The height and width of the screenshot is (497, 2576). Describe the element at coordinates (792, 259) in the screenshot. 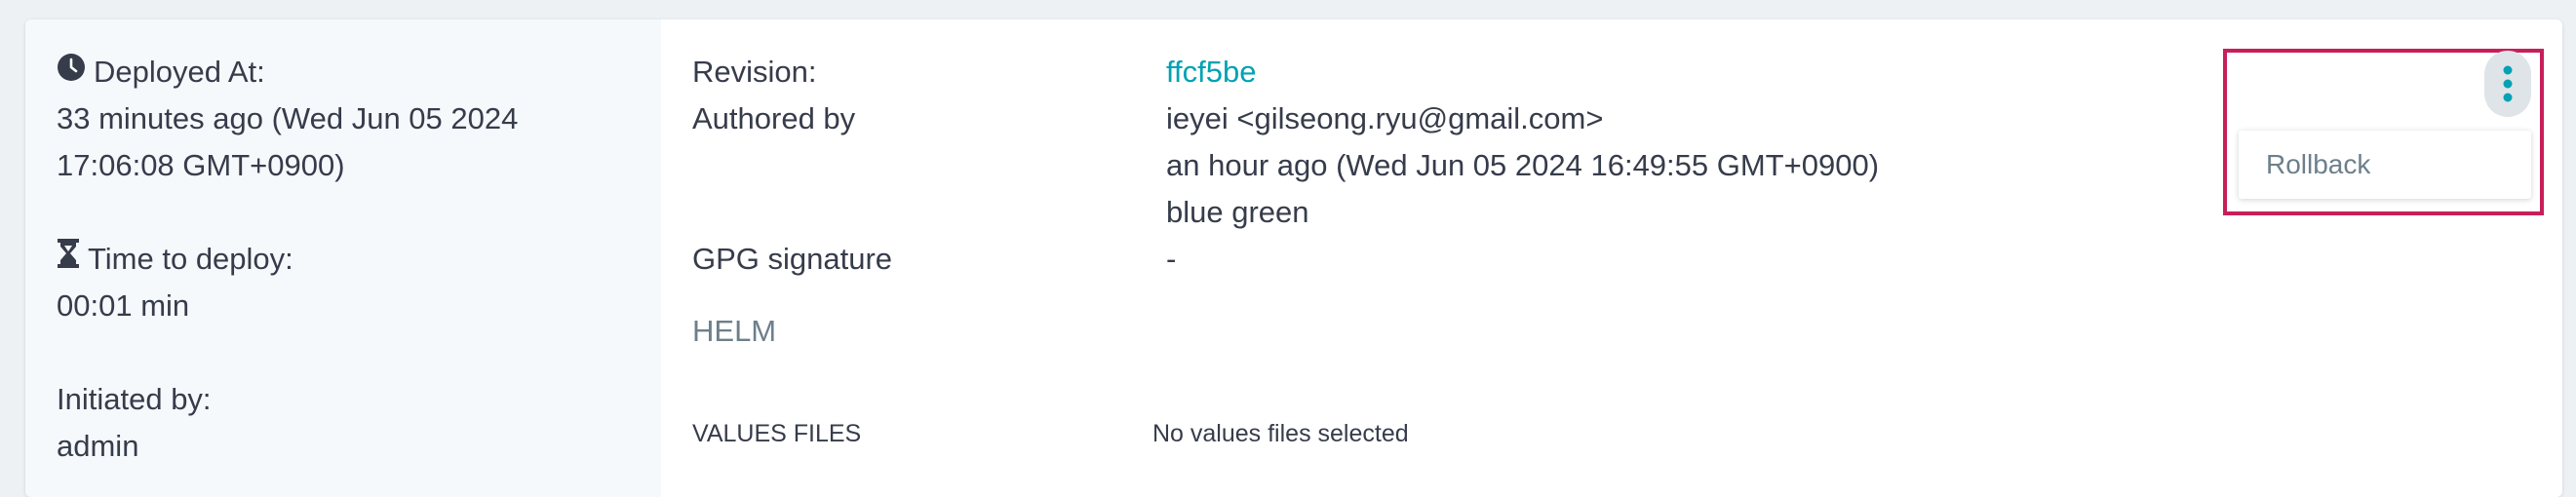

I see `gpg-signature-label: GPG signature` at that location.